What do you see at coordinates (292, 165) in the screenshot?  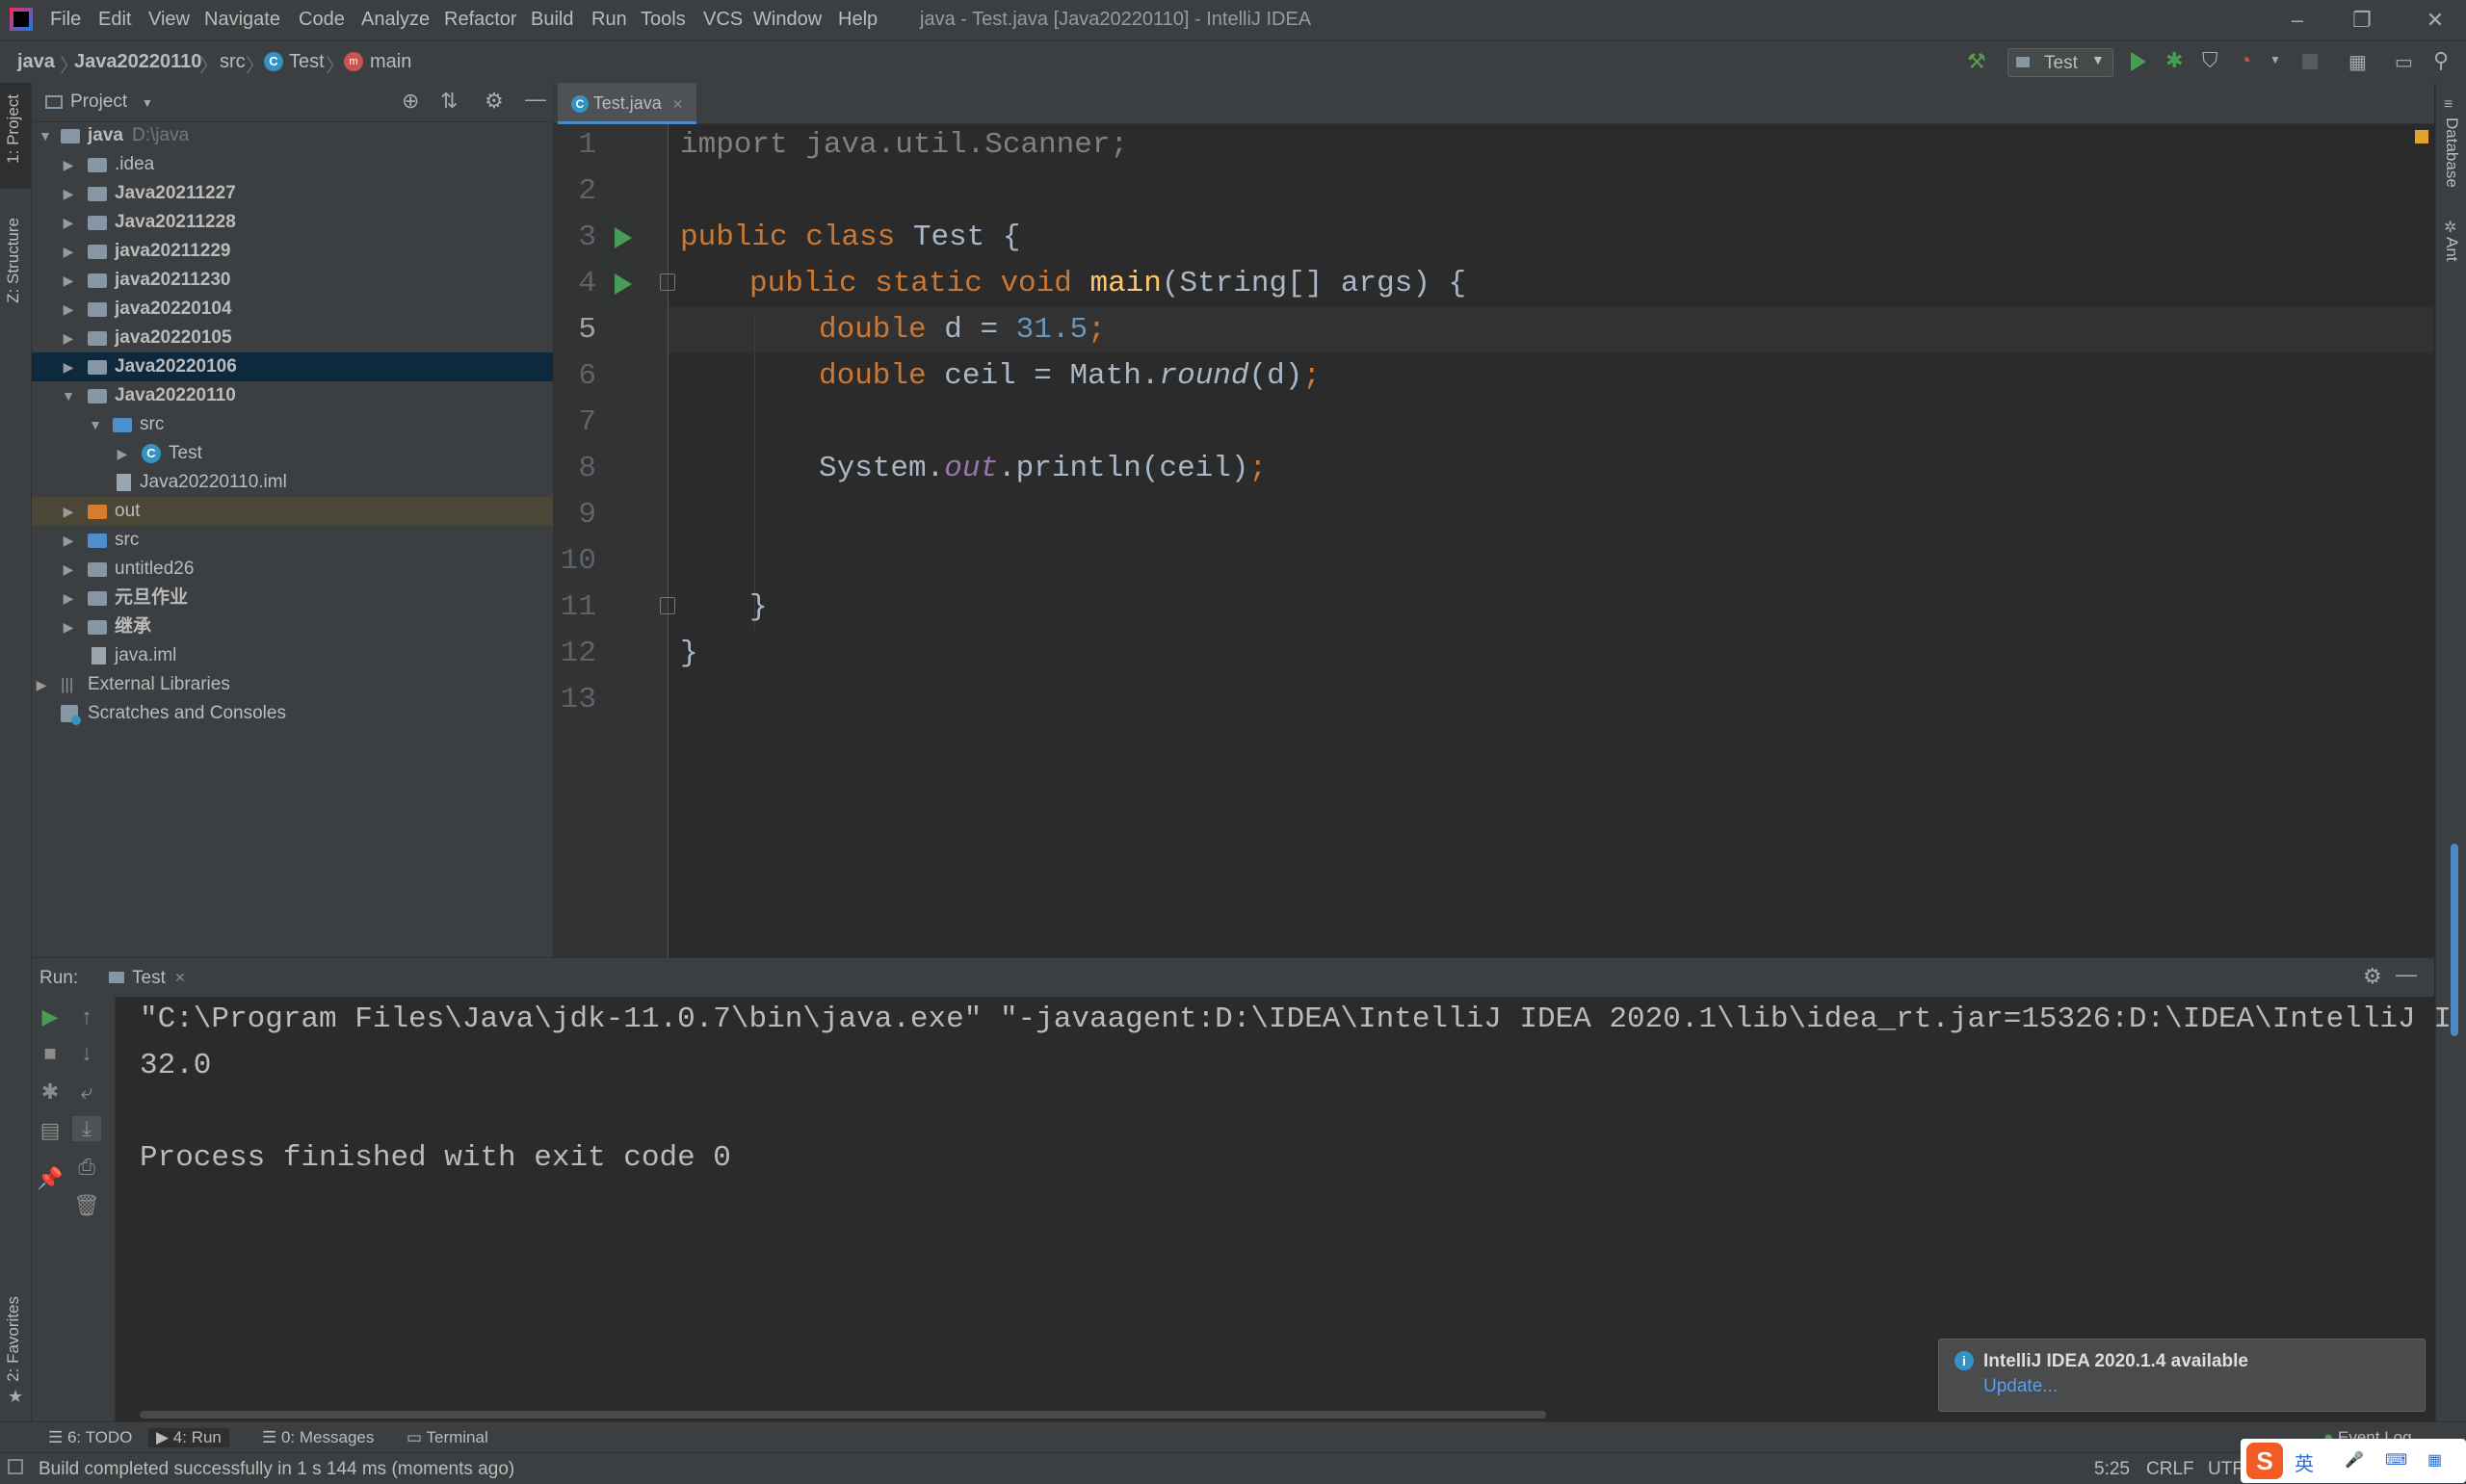 I see `tree-item: ▶ .idea` at bounding box center [292, 165].